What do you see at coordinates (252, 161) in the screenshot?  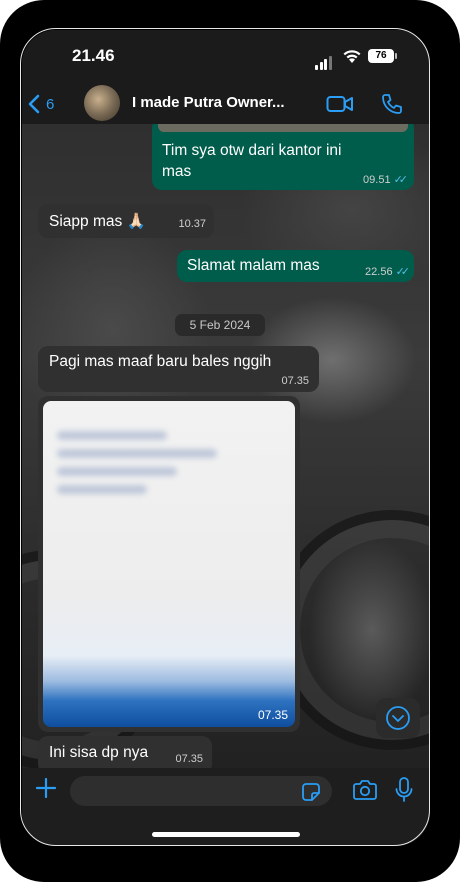 I see `message-text: Tim sya otw dari kantor ini mas` at bounding box center [252, 161].